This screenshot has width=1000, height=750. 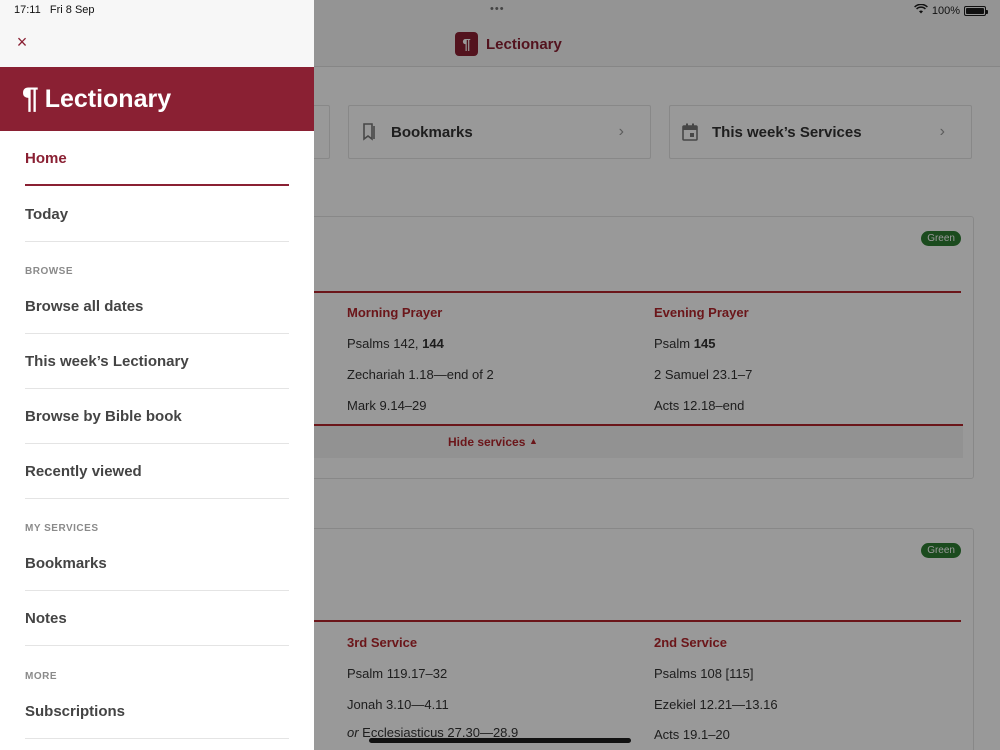 I want to click on nav-item-label: Browse by Bible book, so click(x=103, y=416).